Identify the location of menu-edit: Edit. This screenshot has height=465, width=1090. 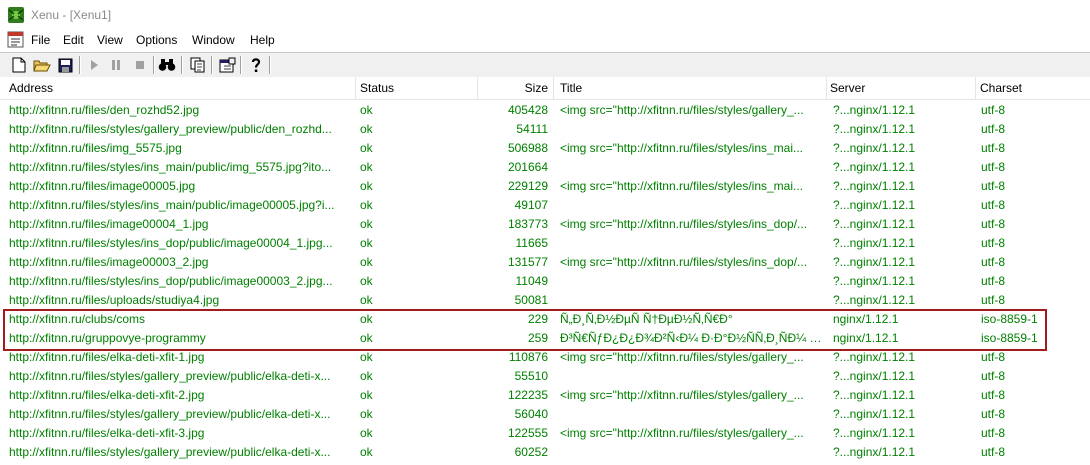
(73, 40).